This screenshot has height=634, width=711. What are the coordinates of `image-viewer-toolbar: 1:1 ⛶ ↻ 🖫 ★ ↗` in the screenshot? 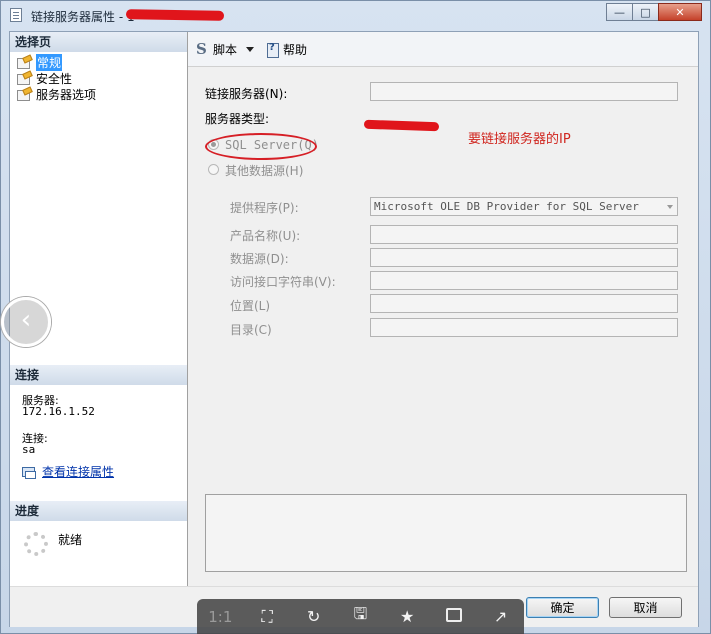 It's located at (360, 616).